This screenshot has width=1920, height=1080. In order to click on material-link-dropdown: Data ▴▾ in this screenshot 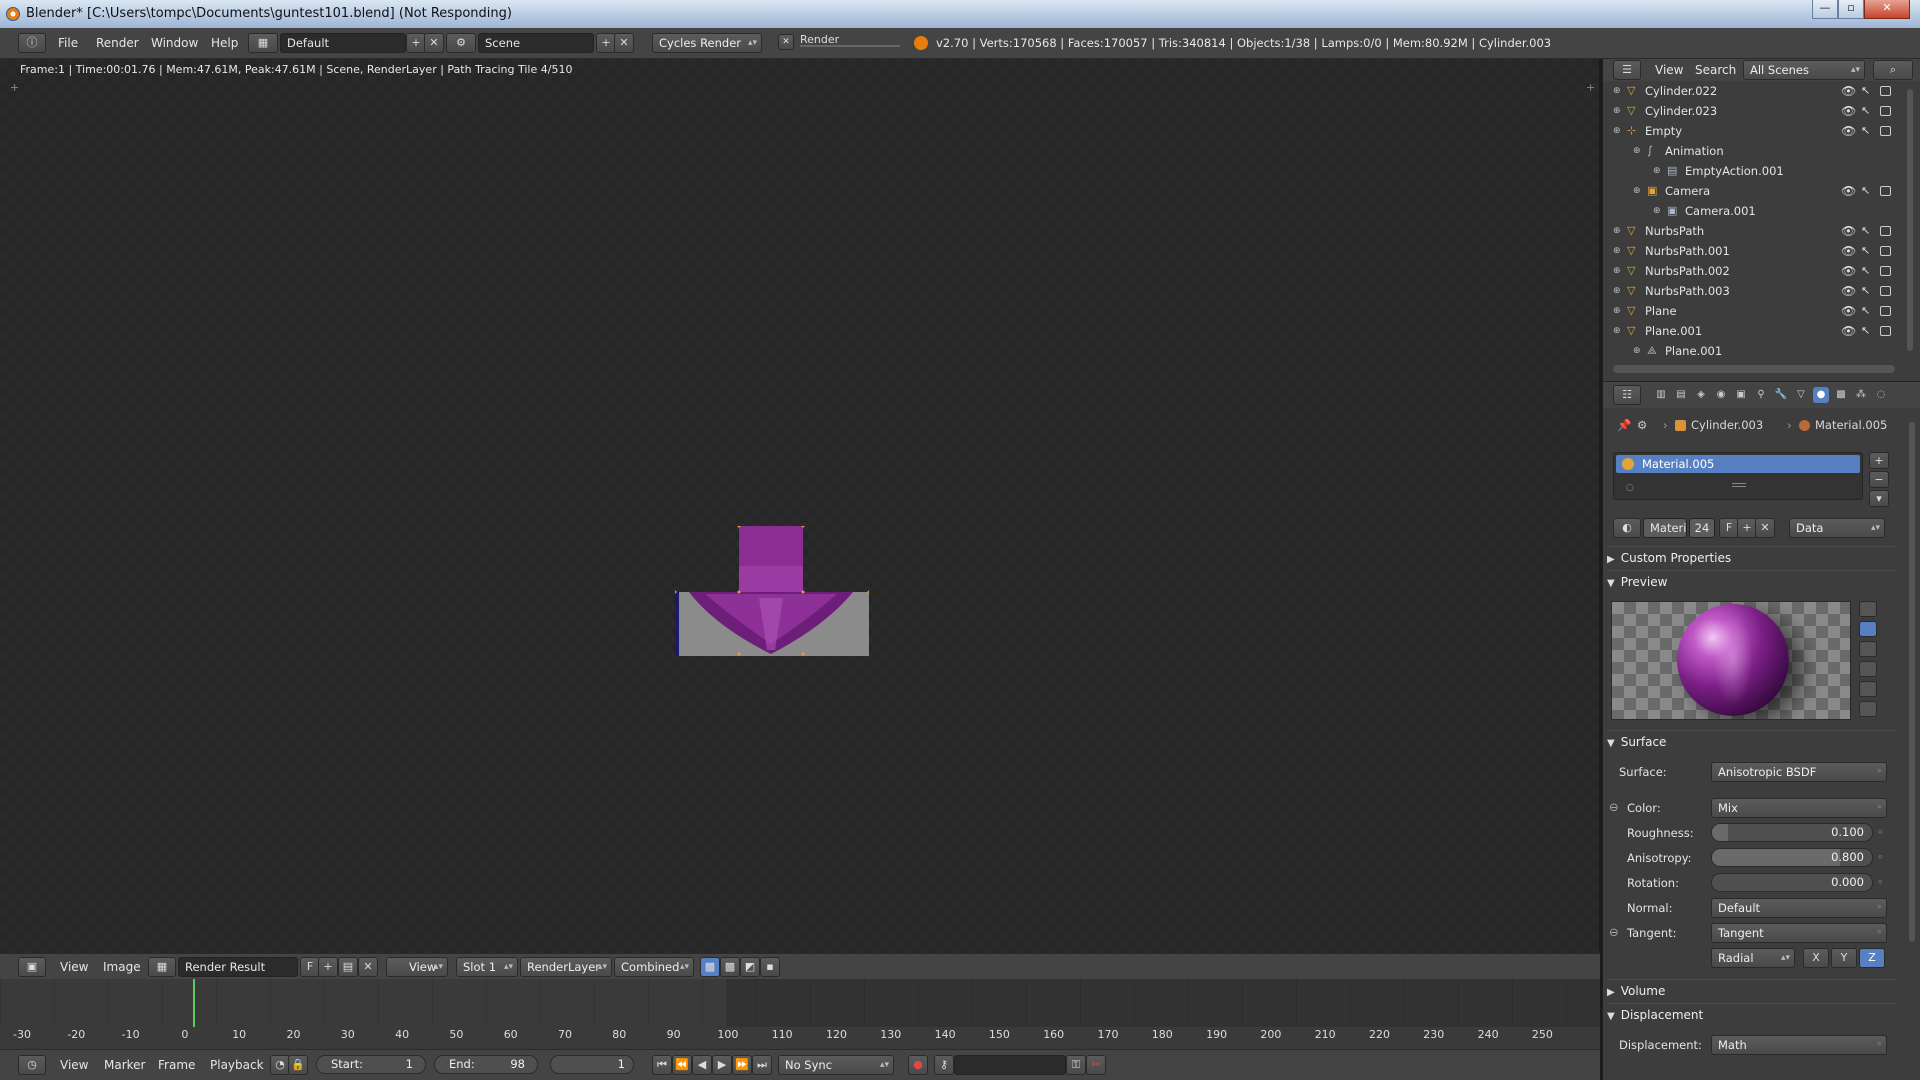, I will do `click(1837, 528)`.